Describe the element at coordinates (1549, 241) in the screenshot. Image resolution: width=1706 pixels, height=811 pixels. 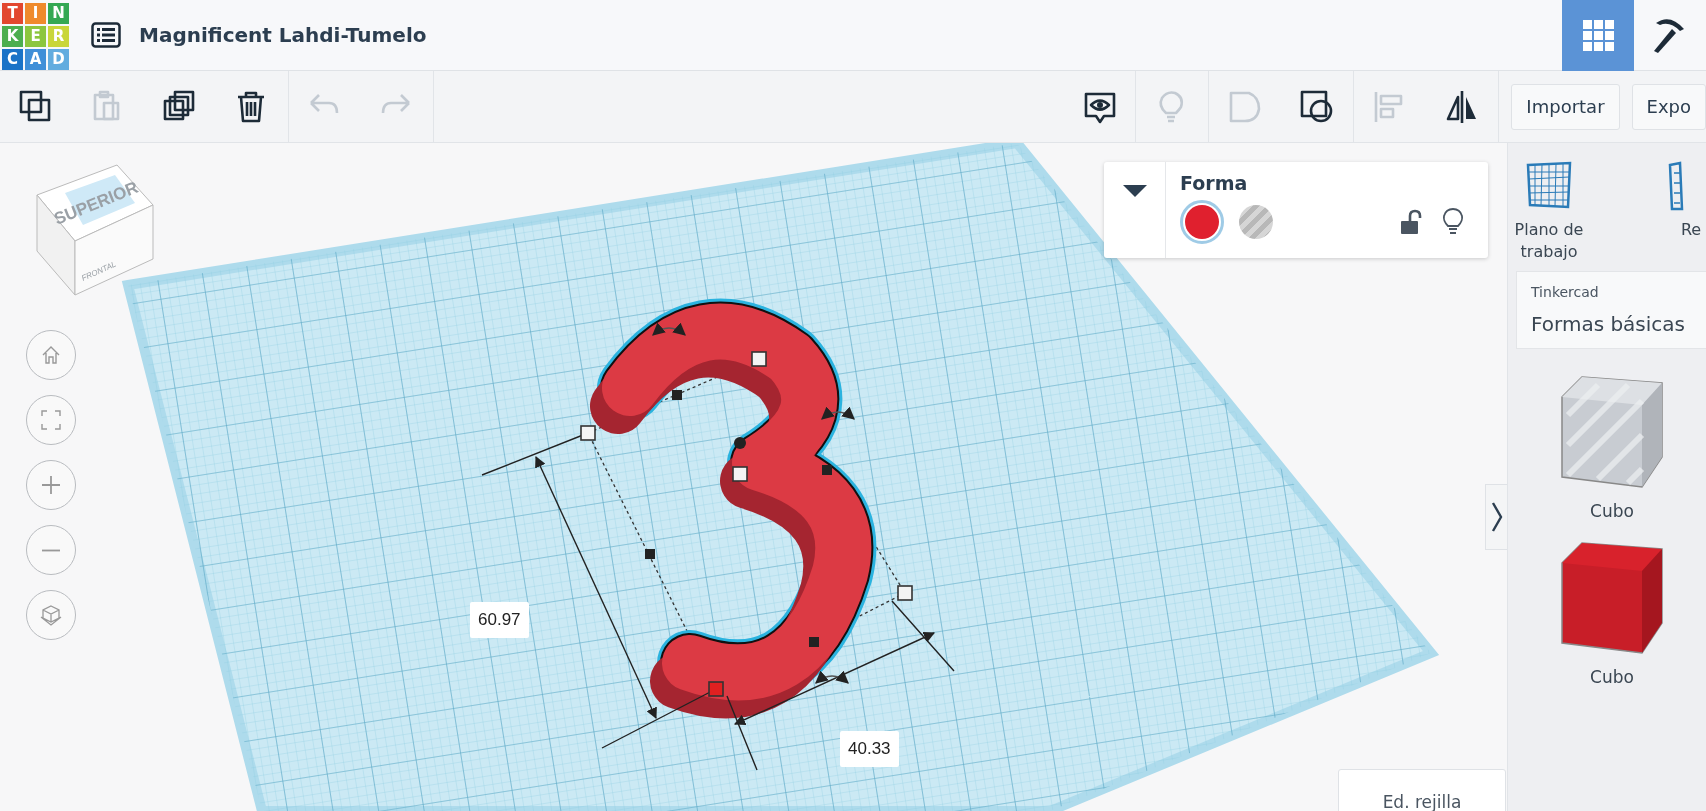
I see `tool-label: Plano de trabajo` at that location.